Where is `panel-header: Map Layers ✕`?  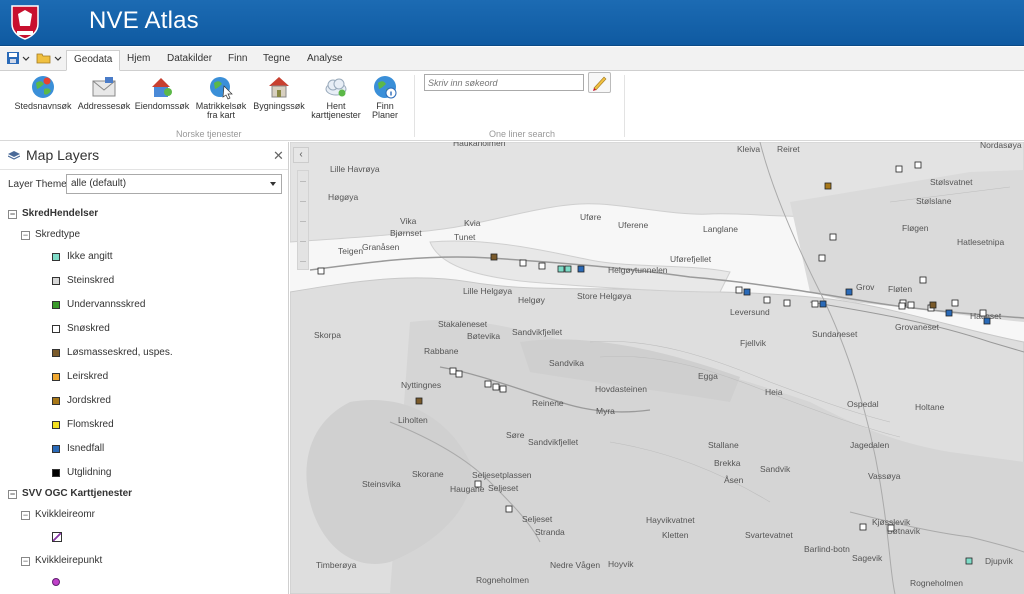 panel-header: Map Layers ✕ is located at coordinates (144, 156).